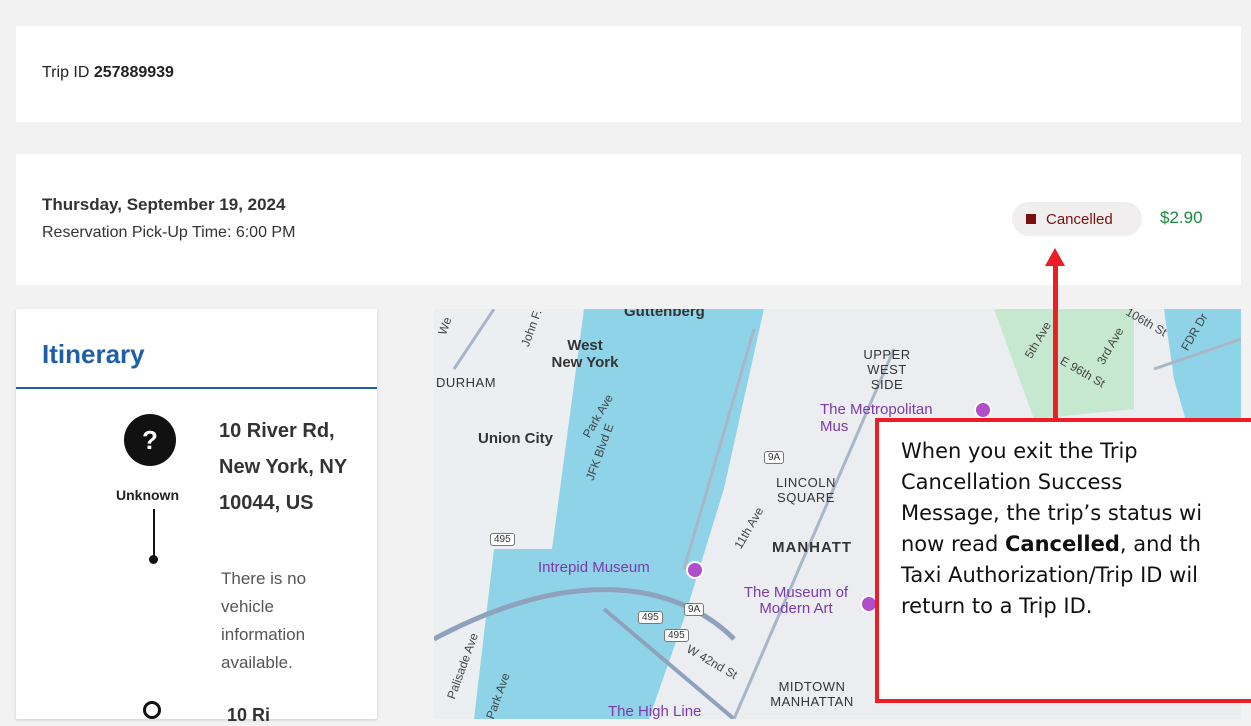  Describe the element at coordinates (153, 559) in the screenshot. I see `route-dot` at that location.